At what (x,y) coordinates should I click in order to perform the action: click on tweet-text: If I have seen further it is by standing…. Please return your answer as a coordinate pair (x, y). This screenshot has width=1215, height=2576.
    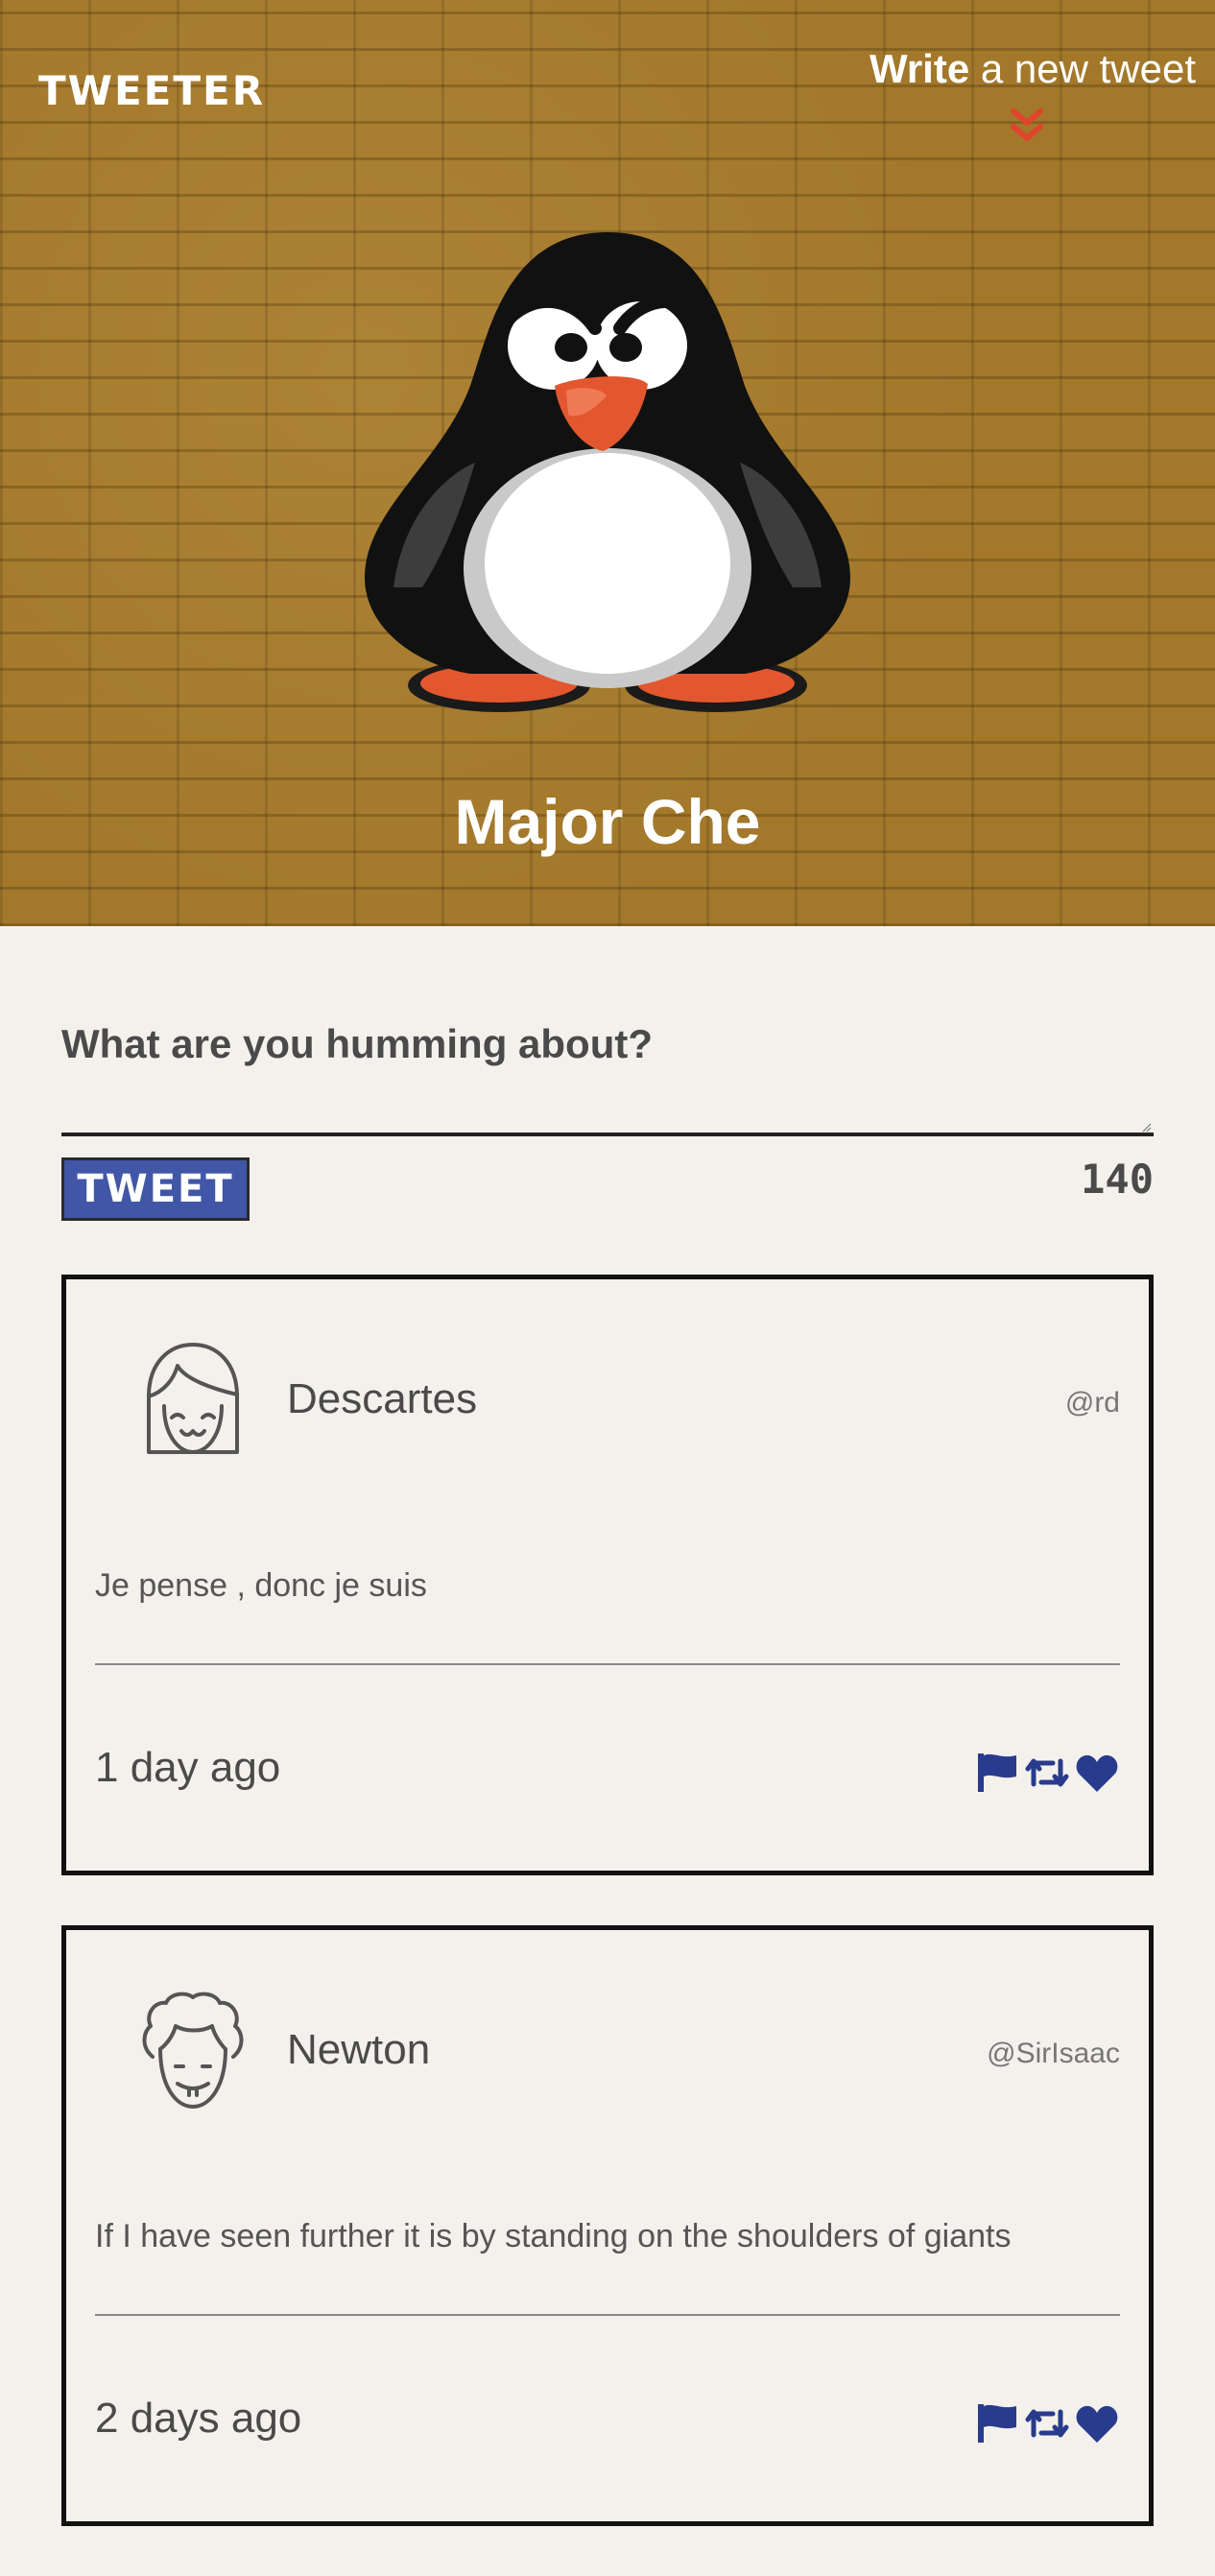
    Looking at the image, I should click on (553, 2236).